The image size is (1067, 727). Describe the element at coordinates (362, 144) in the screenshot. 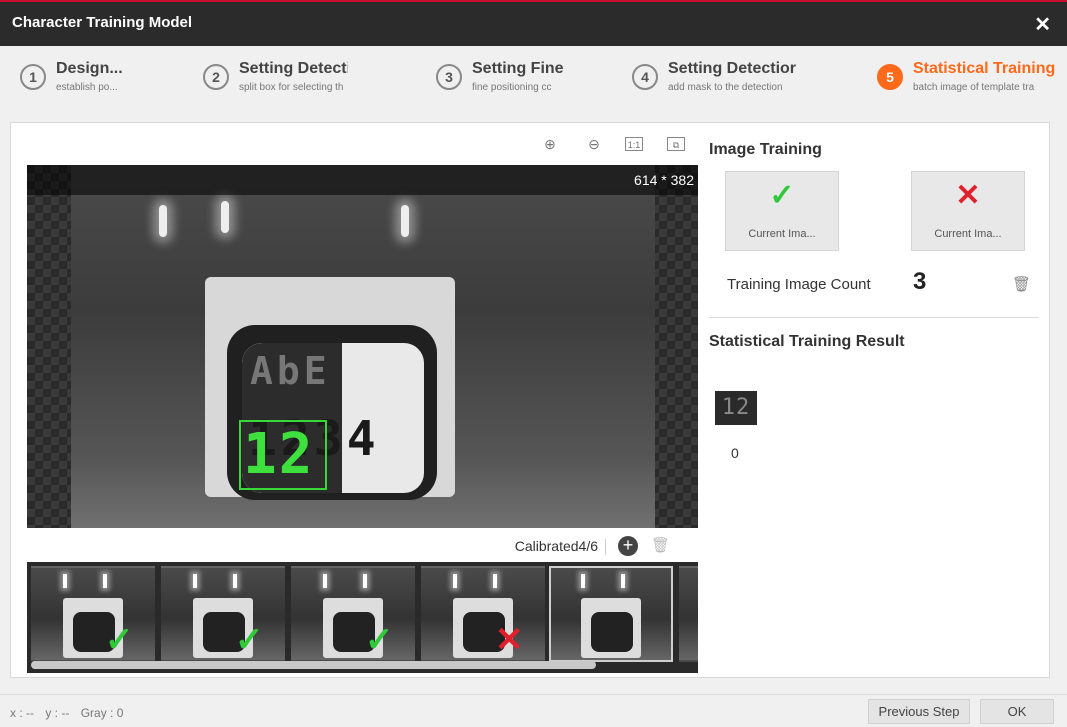

I see `image-toolbar: ⊕ ⊖ 1:1 ⧉` at that location.